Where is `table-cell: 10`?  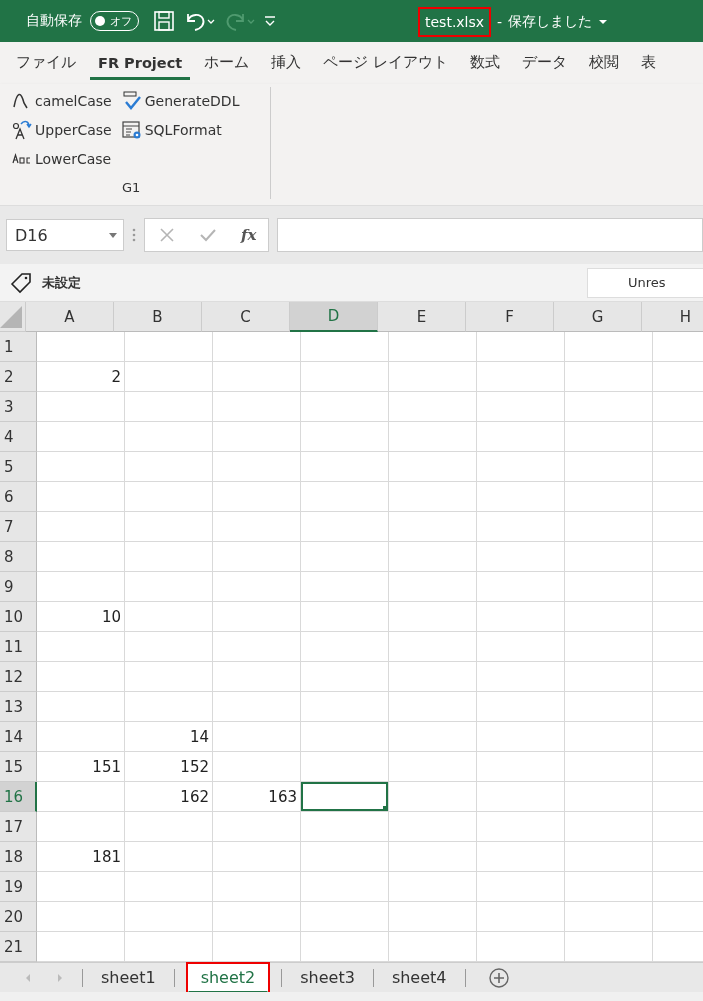 table-cell: 10 is located at coordinates (81, 617).